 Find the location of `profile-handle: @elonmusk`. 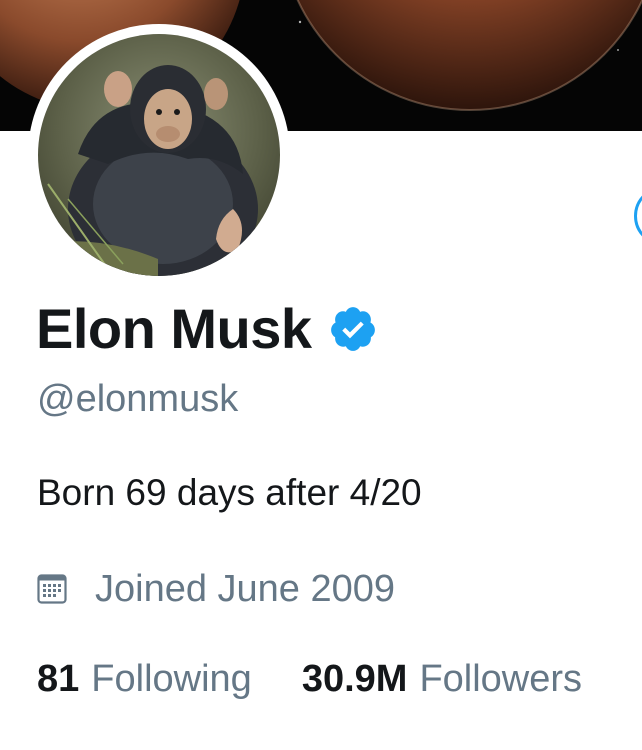

profile-handle: @elonmusk is located at coordinates (138, 399).